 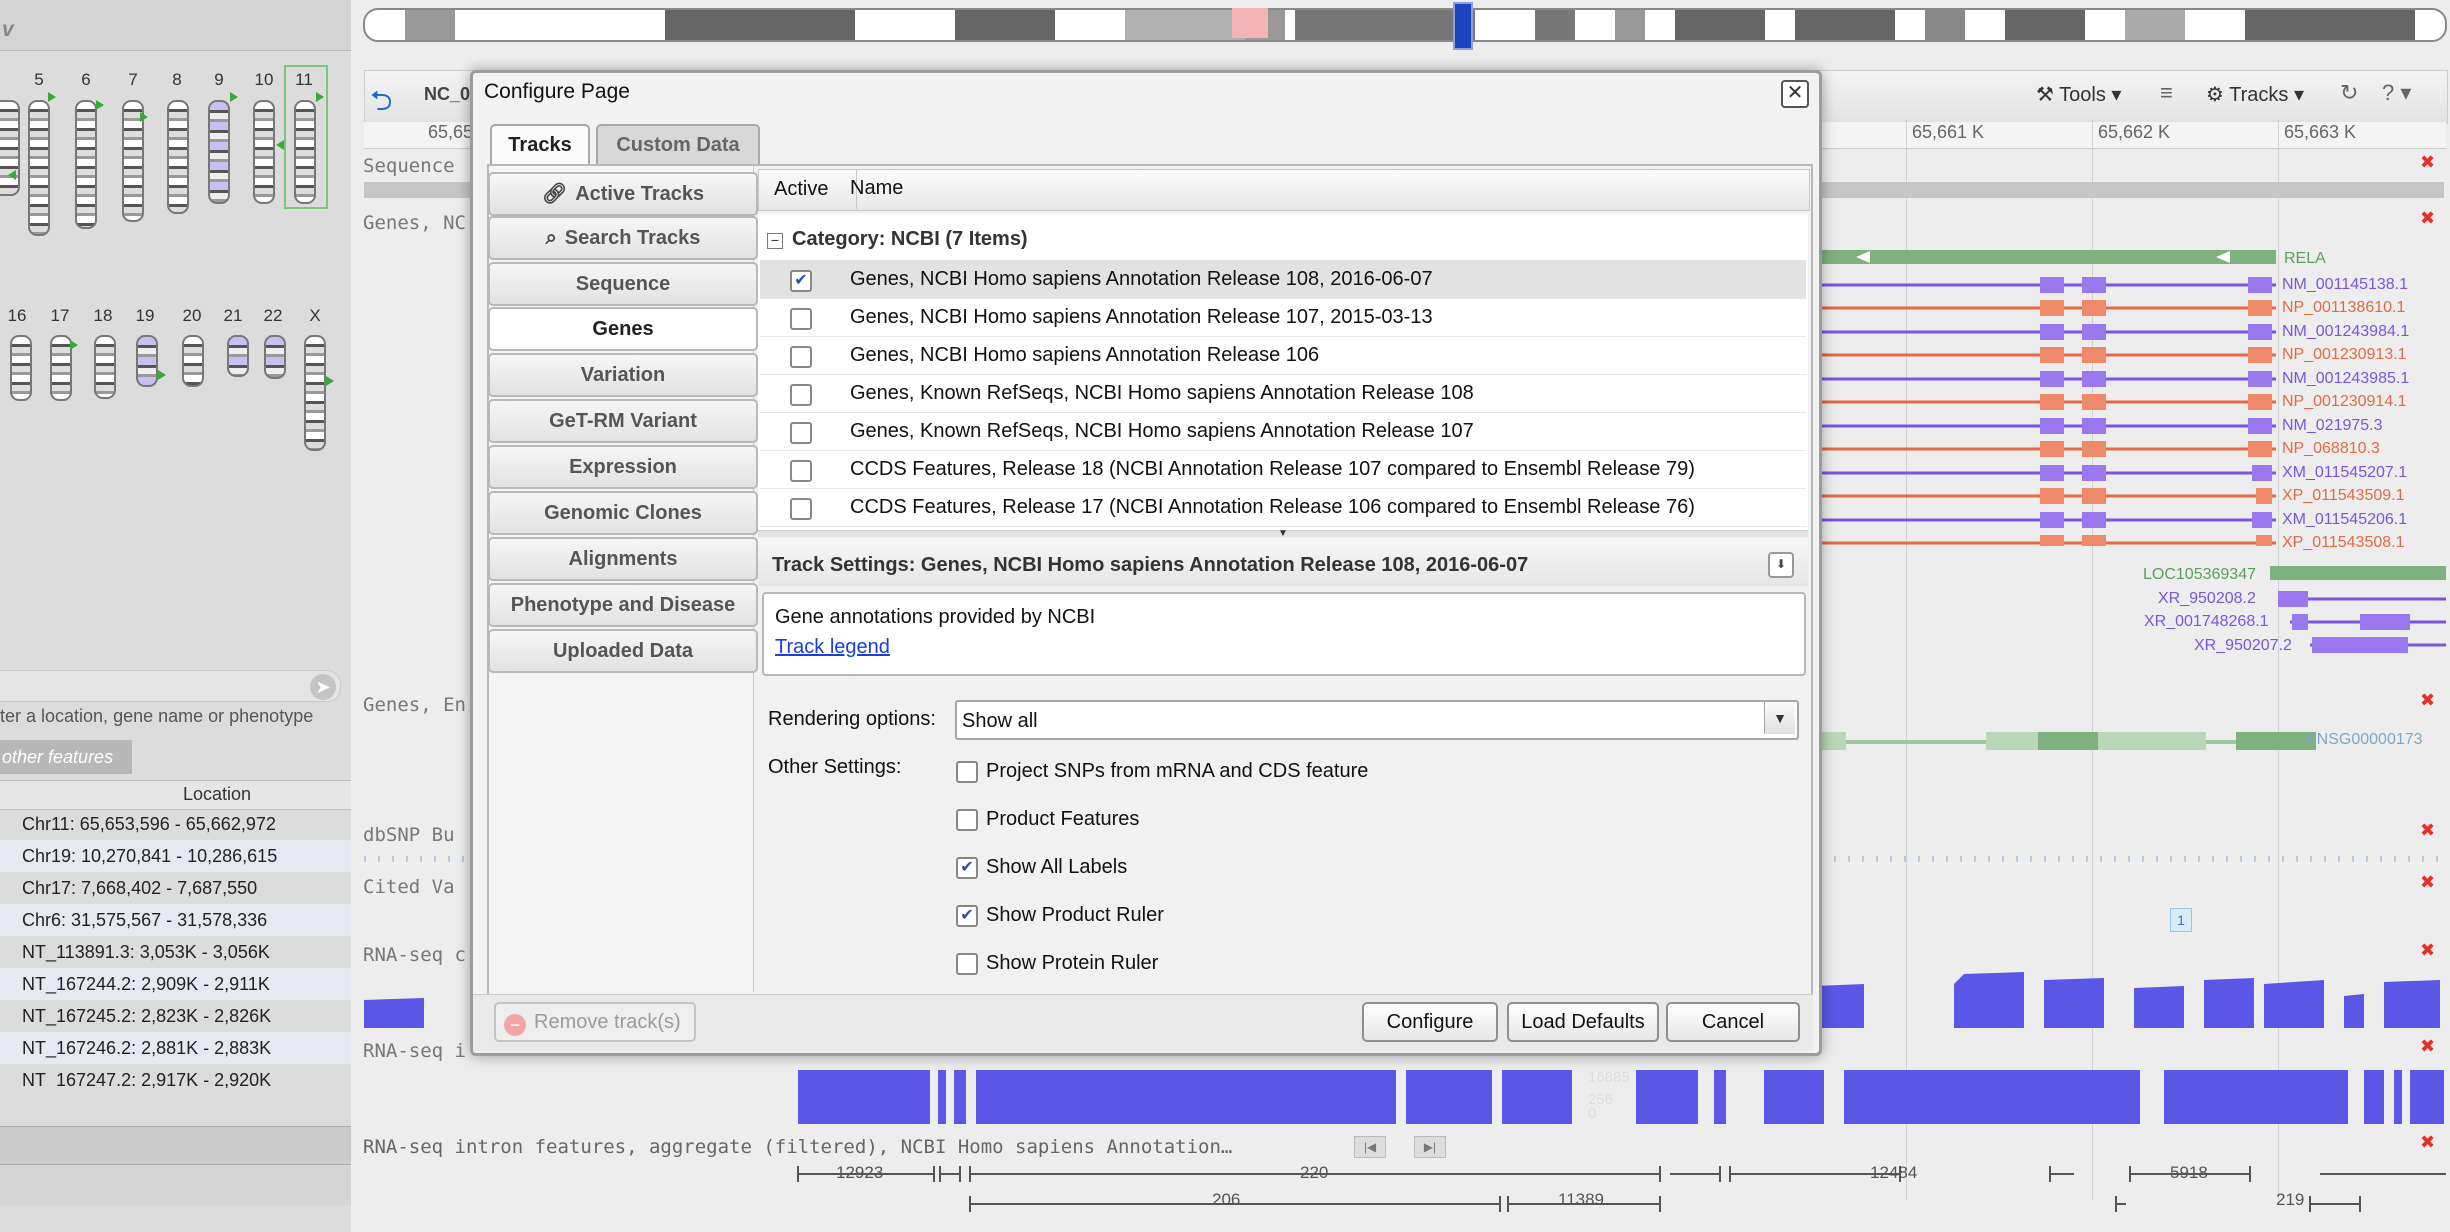 I want to click on nav-sequence: Sequence, so click(x=623, y=284).